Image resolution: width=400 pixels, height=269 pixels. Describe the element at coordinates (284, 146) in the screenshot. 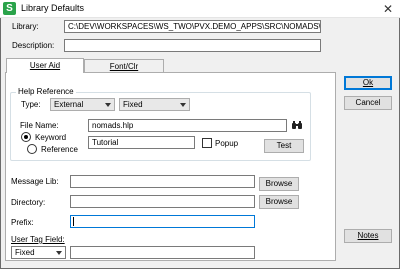

I see `test-button: Test` at that location.